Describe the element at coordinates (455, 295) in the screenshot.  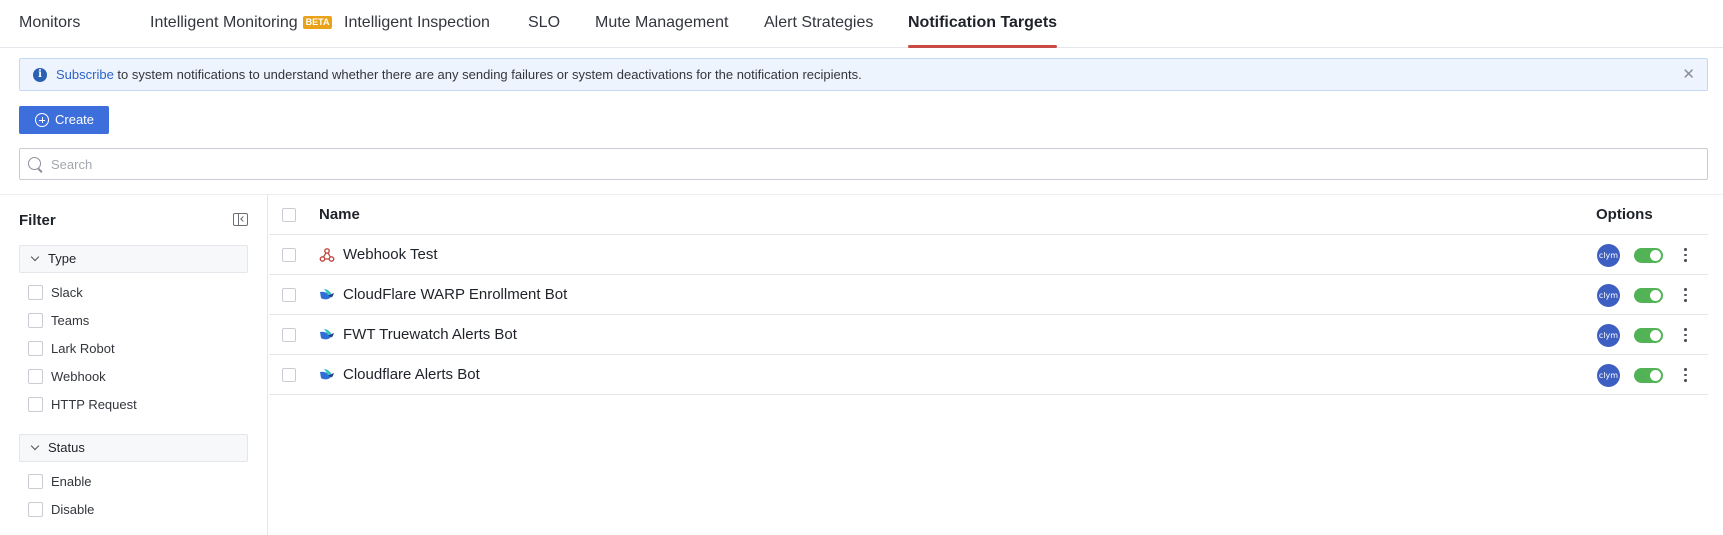
I see `target-name: CloudFlare WARP Enrollment Bot` at that location.